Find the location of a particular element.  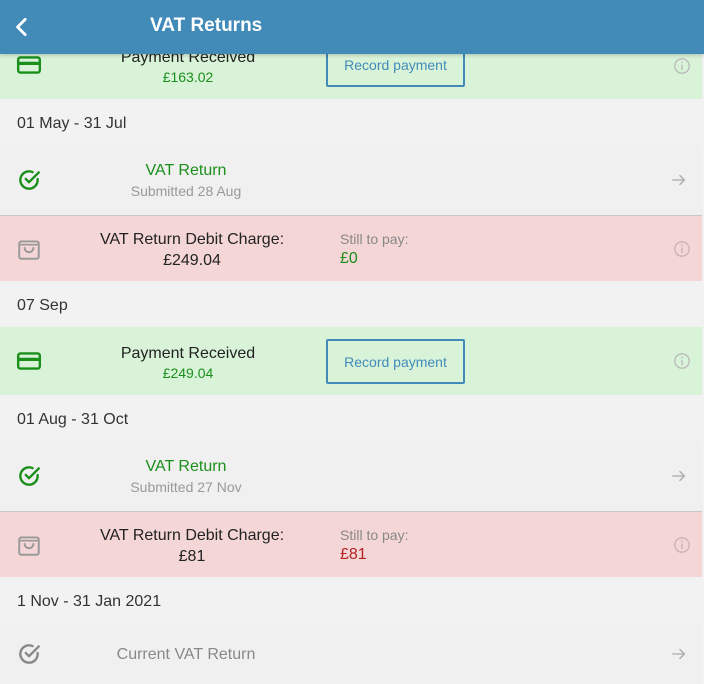

period-heading: 07 Sep is located at coordinates (42, 305).